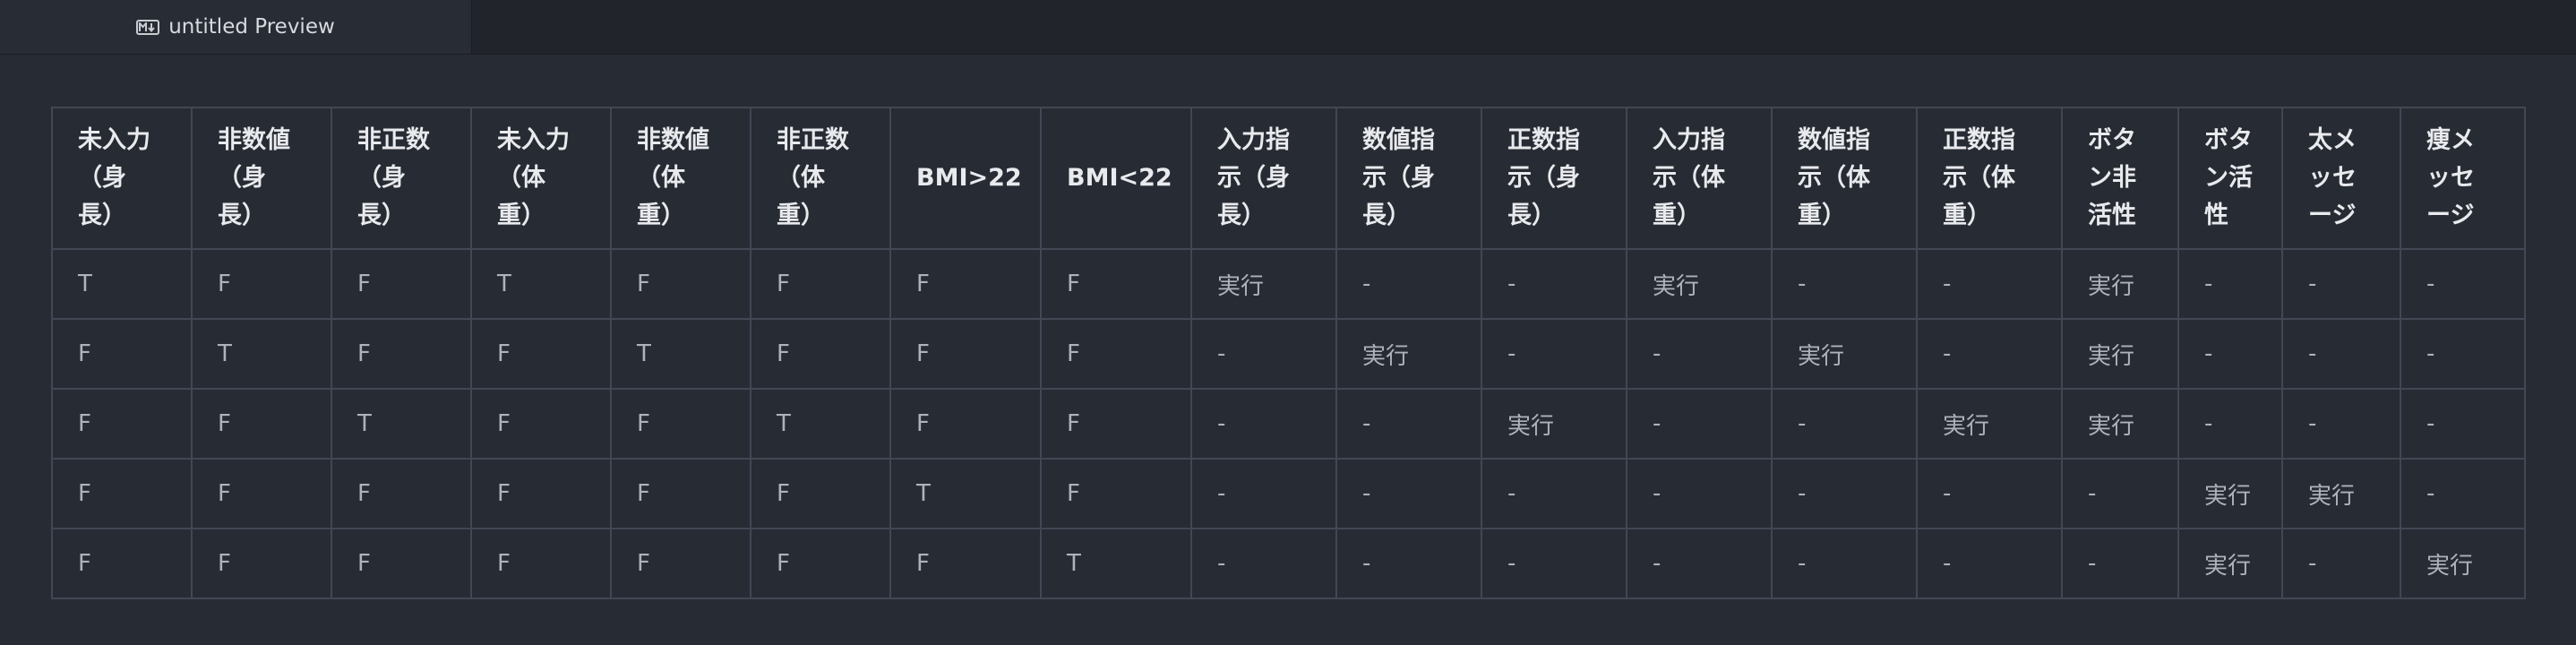  What do you see at coordinates (401, 178) in the screenshot?
I see `column-header: 非正数 （身 長）` at bounding box center [401, 178].